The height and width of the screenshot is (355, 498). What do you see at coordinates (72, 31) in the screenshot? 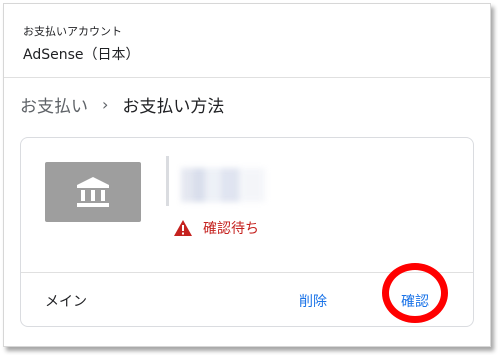
I see `account-label: お支払いアカウント` at bounding box center [72, 31].